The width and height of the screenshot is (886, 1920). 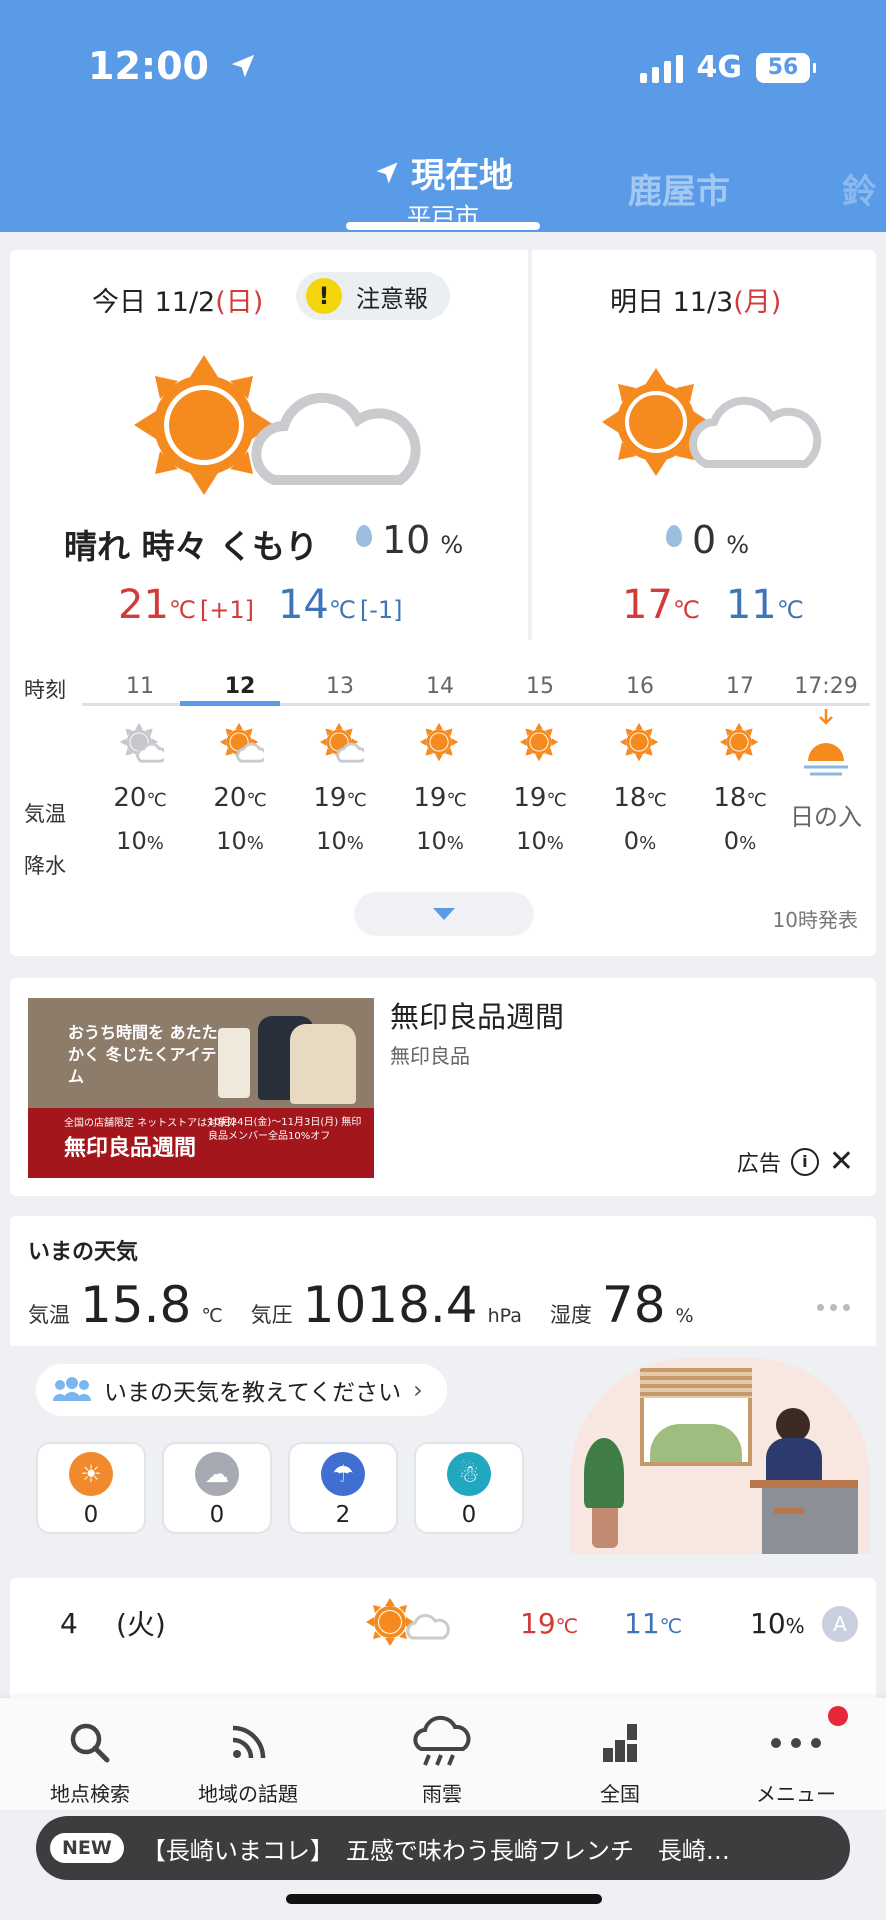 I want to click on current-stats: 気温 15.8 ℃ 気圧 1018.4 hPa 湿度 78 %, so click(x=370, y=1305).